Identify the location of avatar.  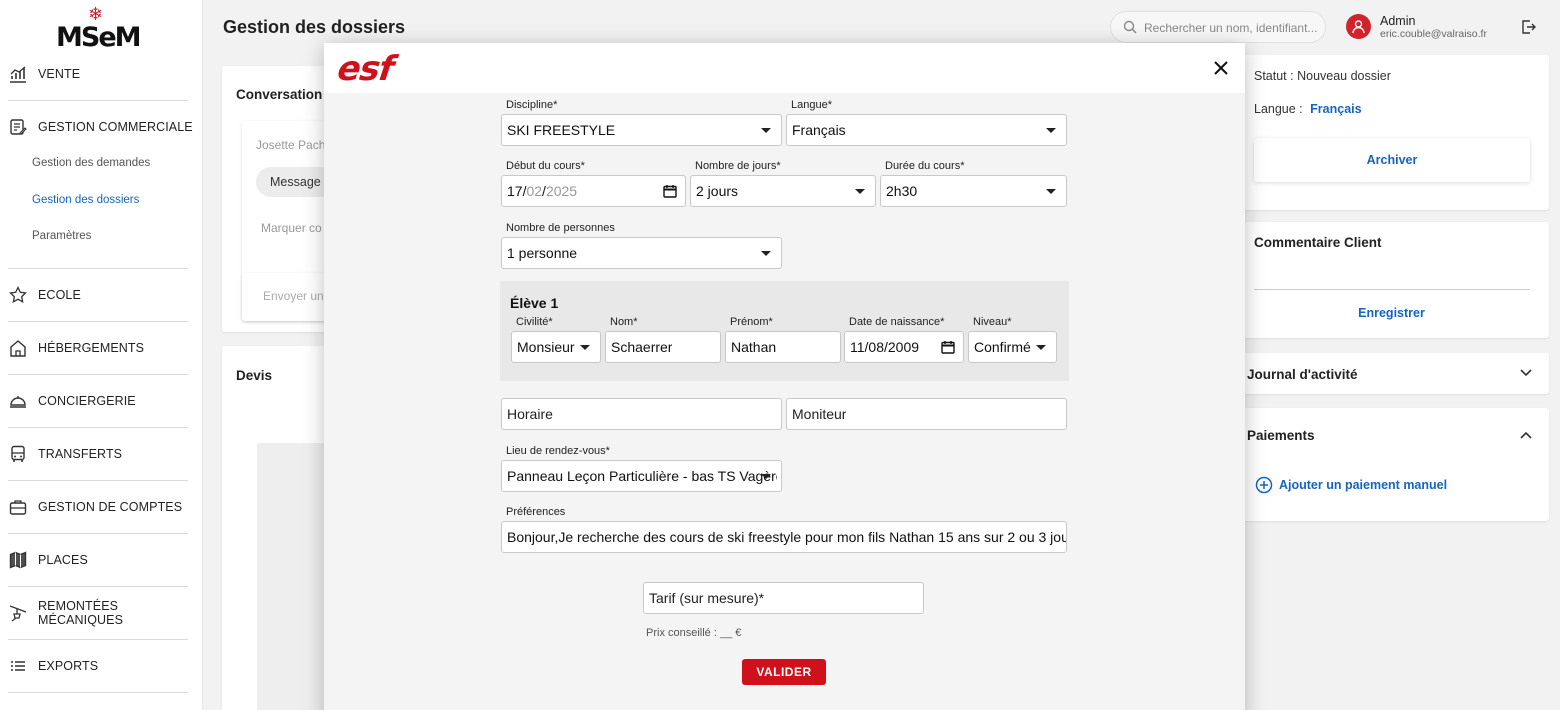
(1358, 26).